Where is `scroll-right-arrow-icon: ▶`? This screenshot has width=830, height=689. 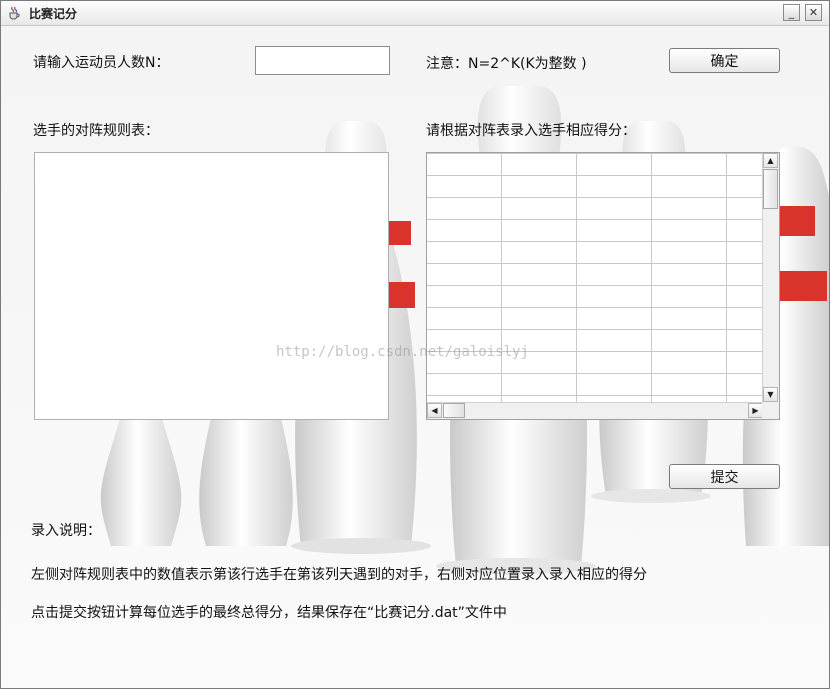 scroll-right-arrow-icon: ▶ is located at coordinates (755, 410).